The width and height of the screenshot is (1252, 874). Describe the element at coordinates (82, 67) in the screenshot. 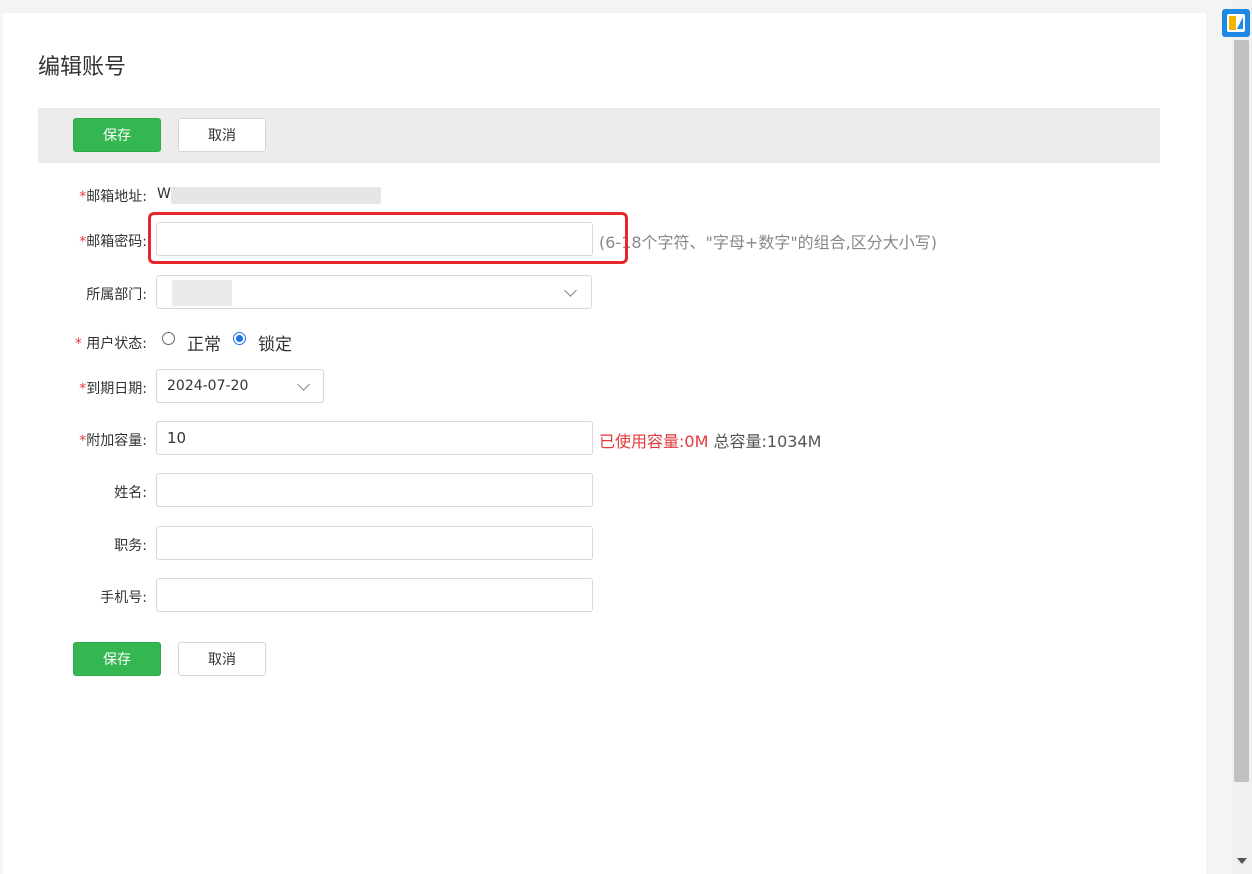

I see `page-title: 编辑账号` at that location.